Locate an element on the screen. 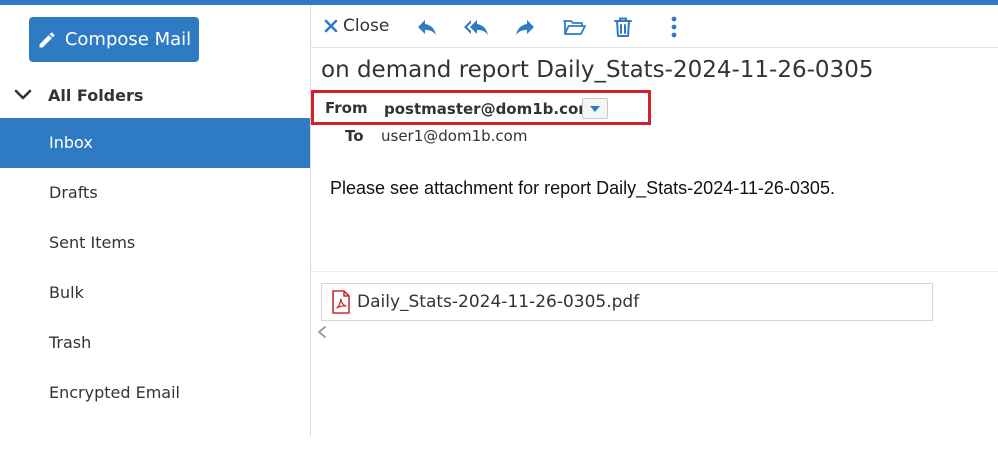 Image resolution: width=998 pixels, height=466 pixels. more-options-button is located at coordinates (674, 27).